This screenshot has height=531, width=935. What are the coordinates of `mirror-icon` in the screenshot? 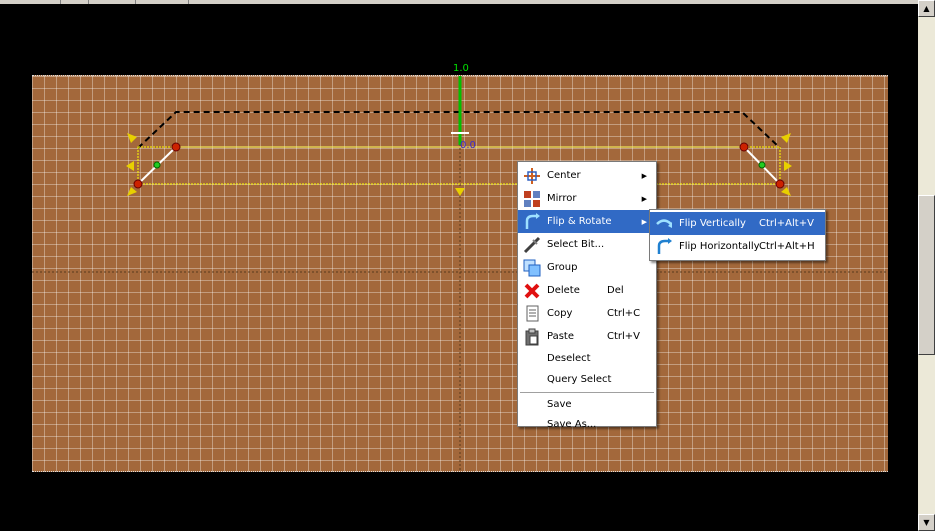 It's located at (532, 199).